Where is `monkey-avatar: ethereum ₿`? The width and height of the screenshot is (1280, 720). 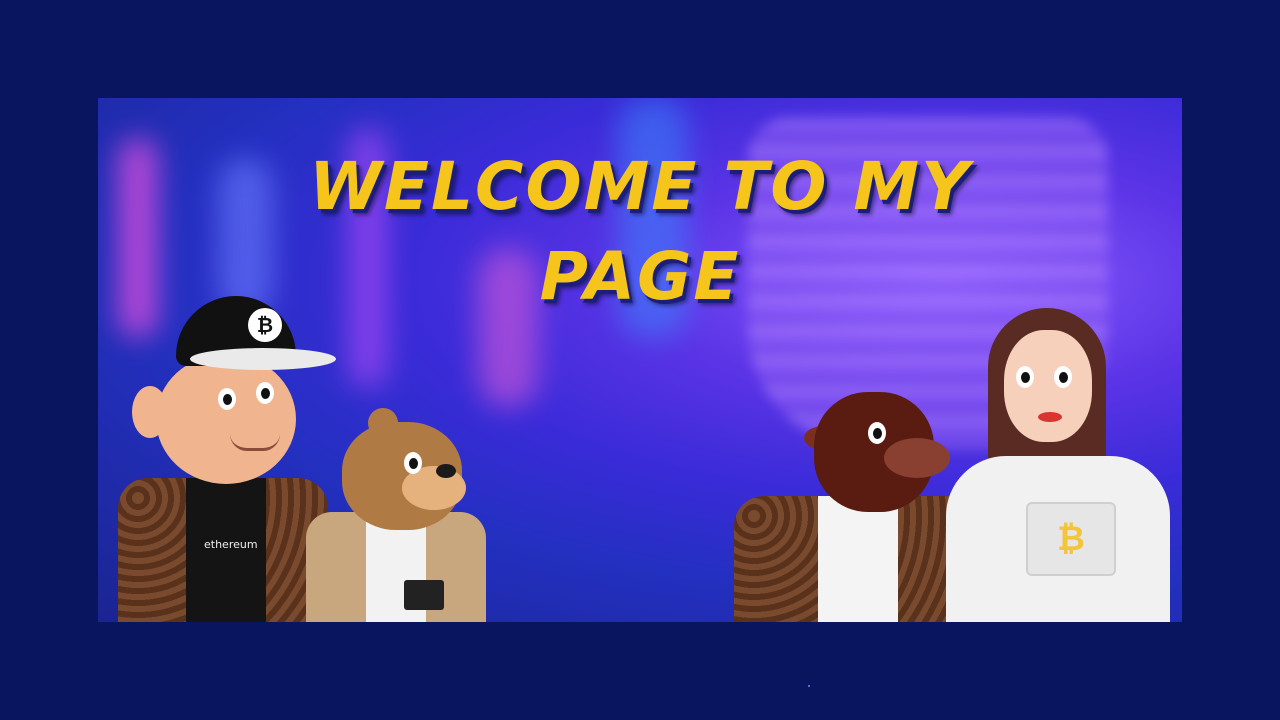 monkey-avatar: ethereum ₿ is located at coordinates (227, 458).